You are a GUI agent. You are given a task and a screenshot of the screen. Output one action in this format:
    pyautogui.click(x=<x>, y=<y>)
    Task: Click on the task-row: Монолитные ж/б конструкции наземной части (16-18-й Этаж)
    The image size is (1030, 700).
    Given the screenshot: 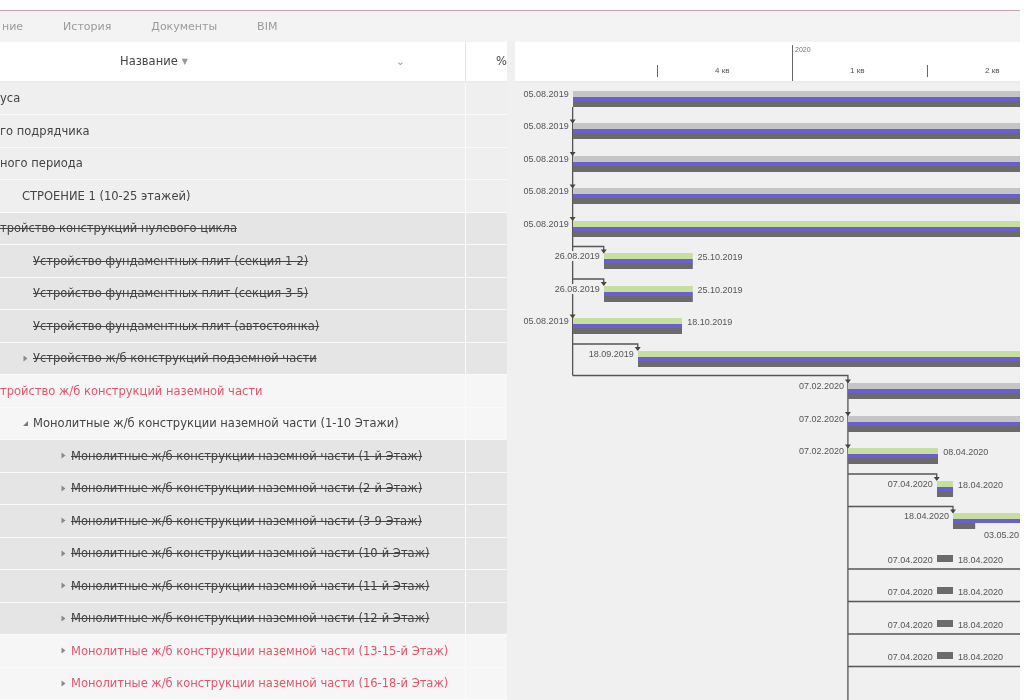 What is the action you would take?
    pyautogui.click(x=253, y=683)
    